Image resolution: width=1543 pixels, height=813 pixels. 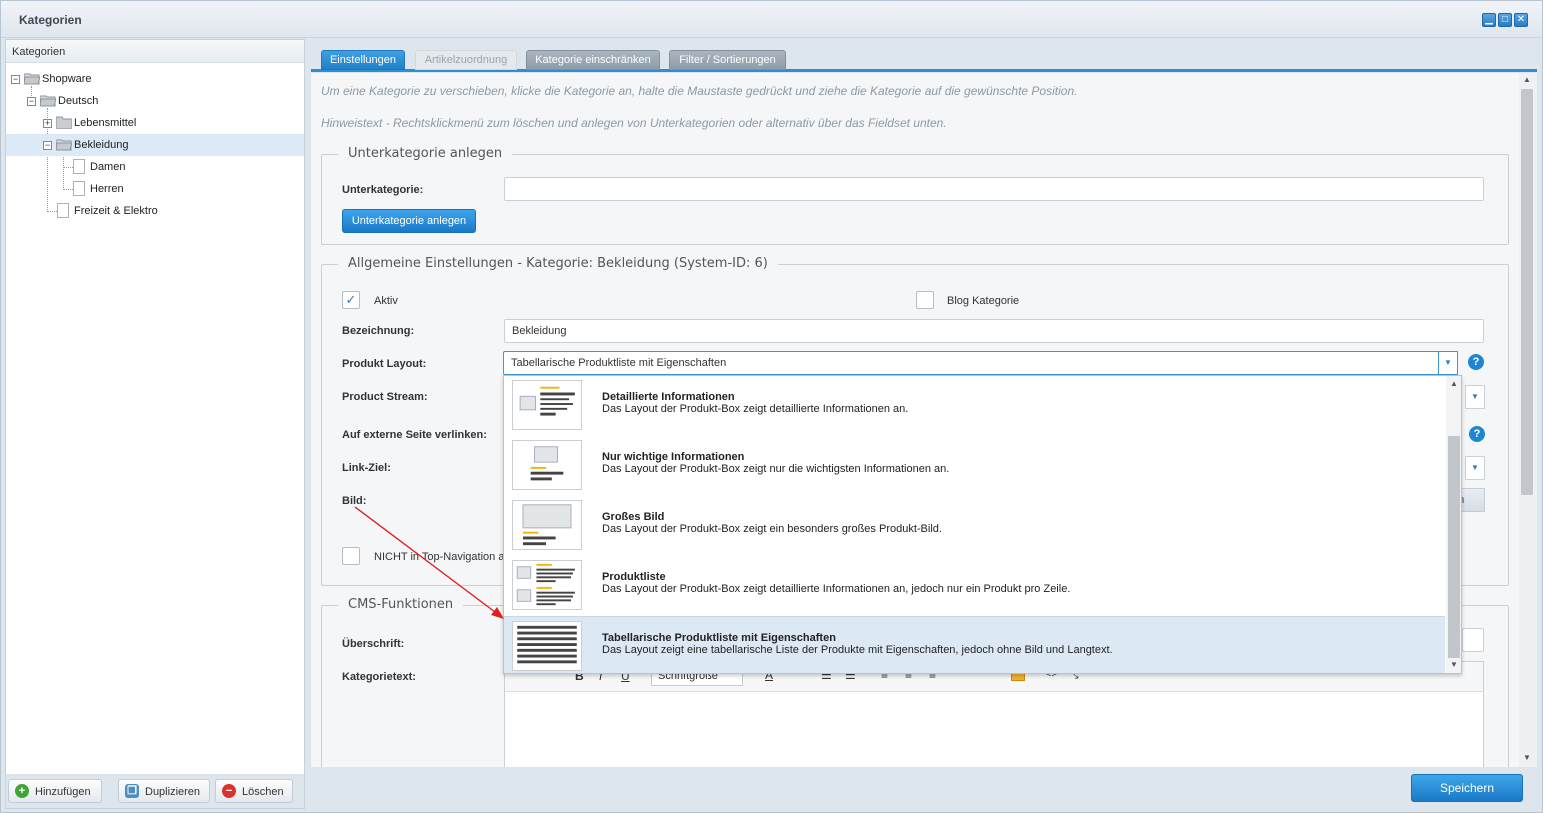 What do you see at coordinates (1505, 20) in the screenshot?
I see `maximize-icon: □` at bounding box center [1505, 20].